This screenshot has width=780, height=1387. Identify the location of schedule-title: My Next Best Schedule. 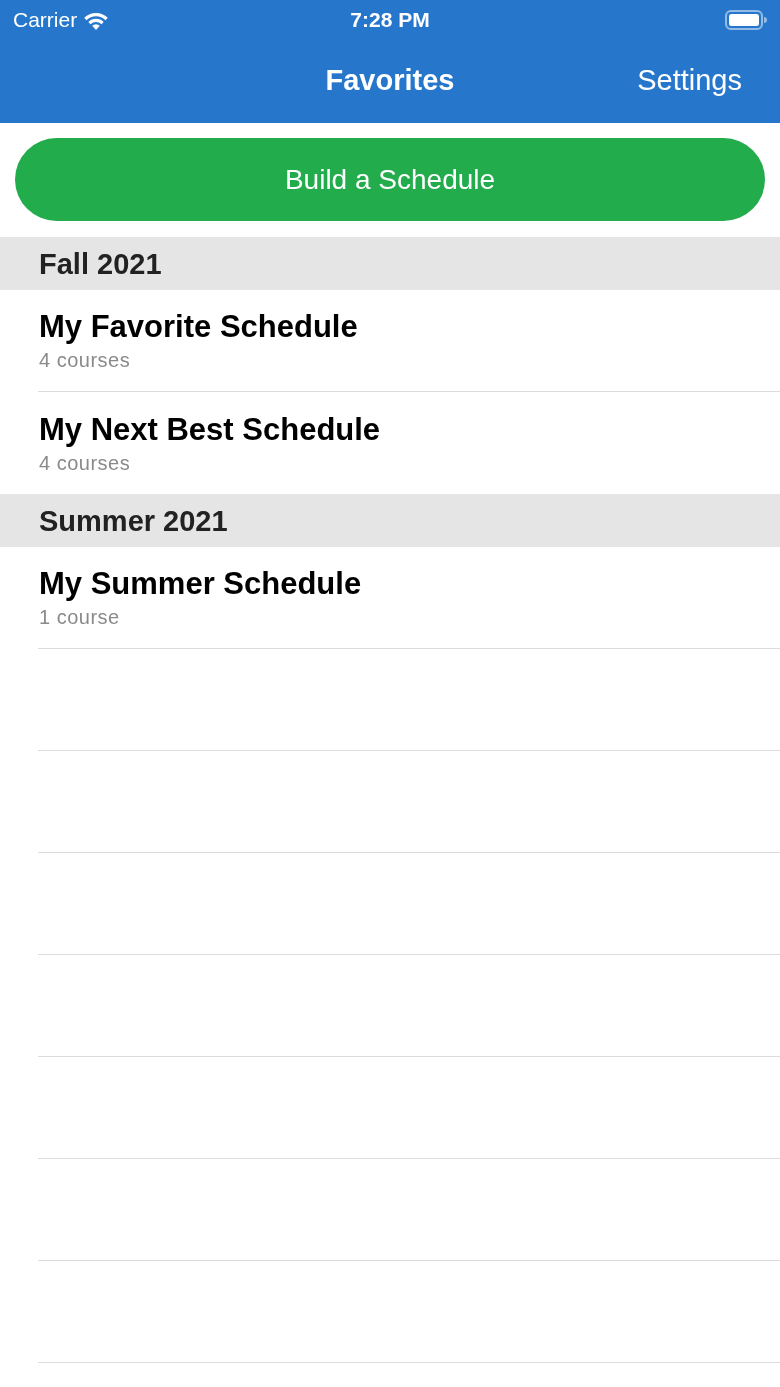
(409, 429).